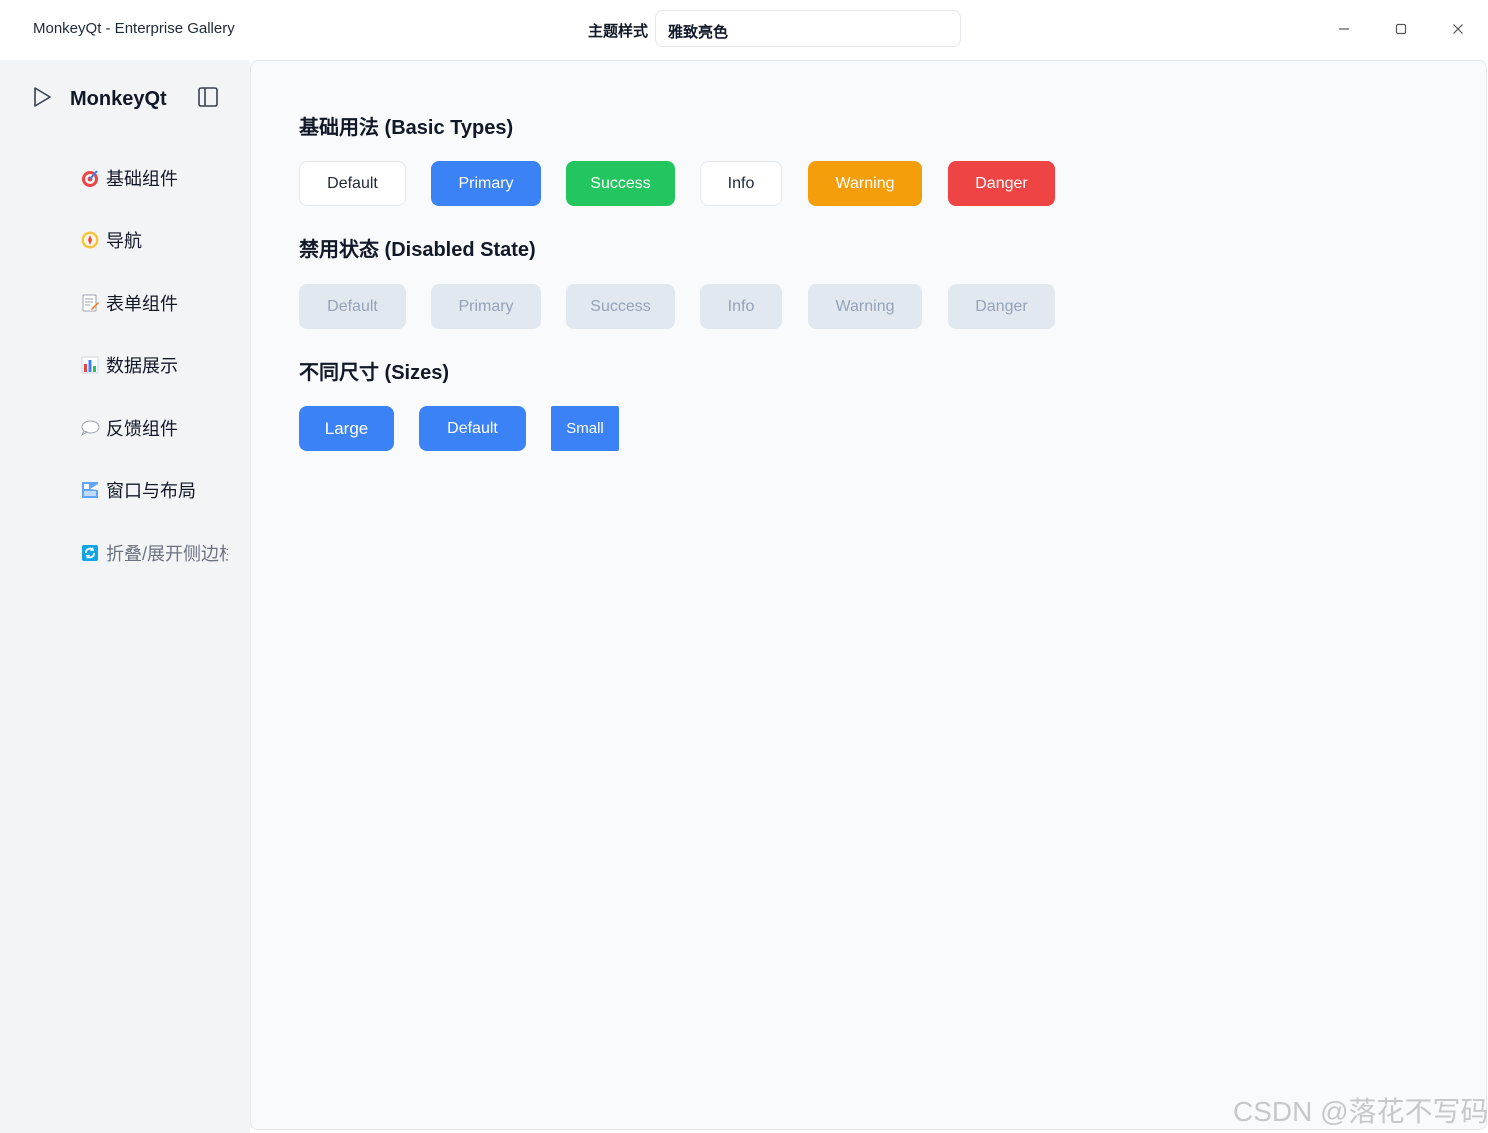 The height and width of the screenshot is (1133, 1488). Describe the element at coordinates (352, 183) in the screenshot. I see `default-button: Default` at that location.